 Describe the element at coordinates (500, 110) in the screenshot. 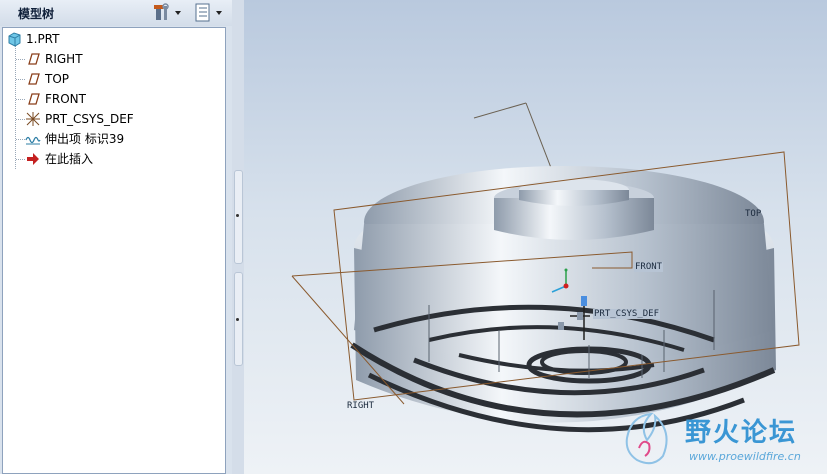

I see `right-plane-front` at that location.